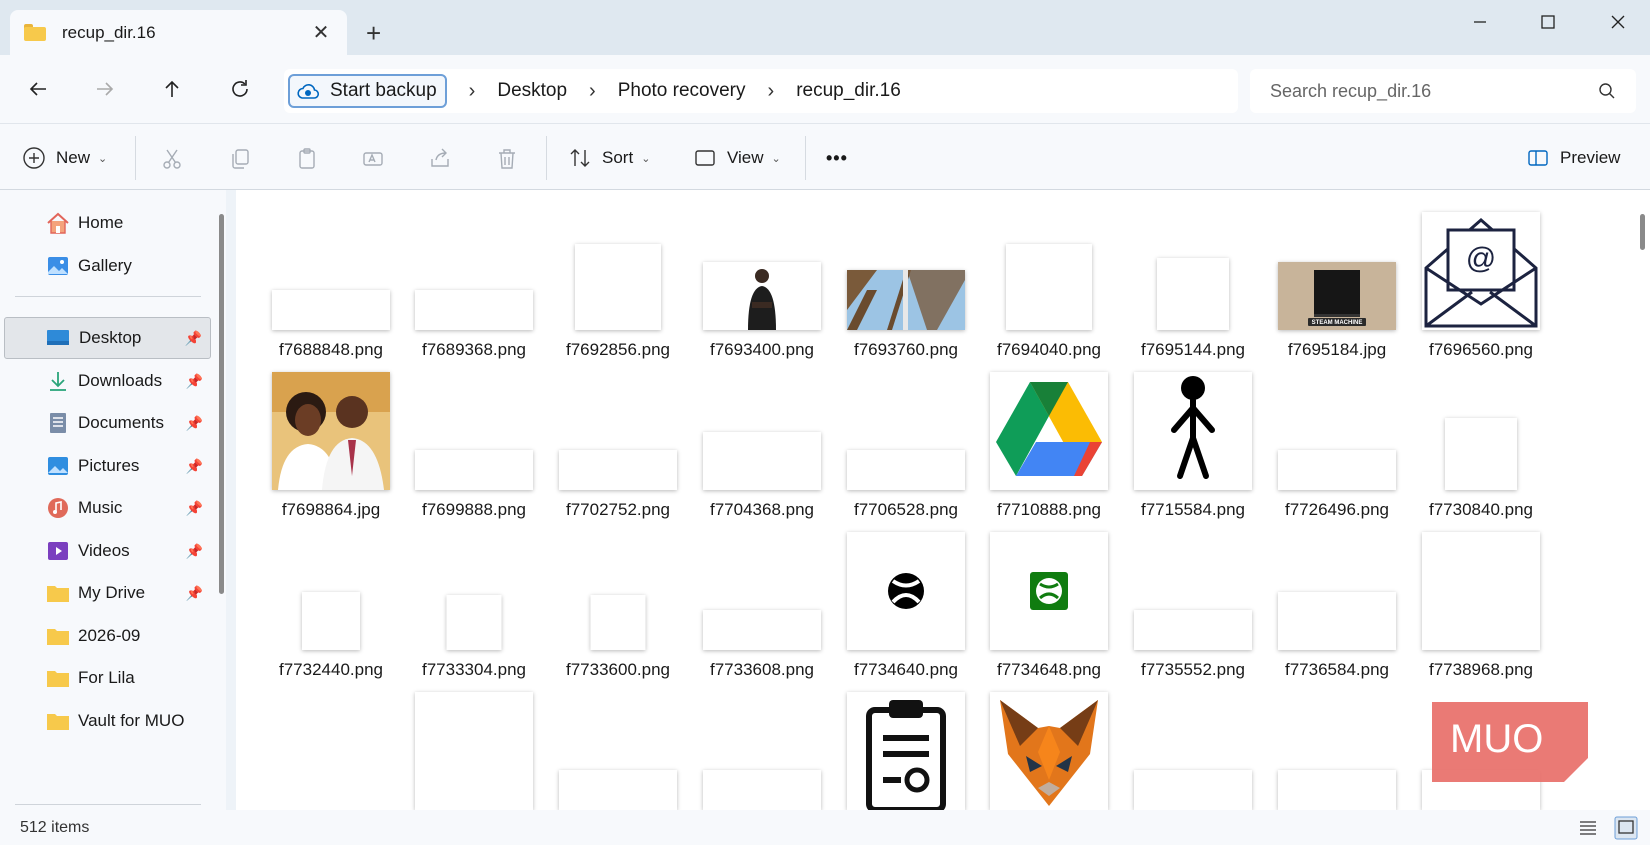  I want to click on copy-button, so click(240, 159).